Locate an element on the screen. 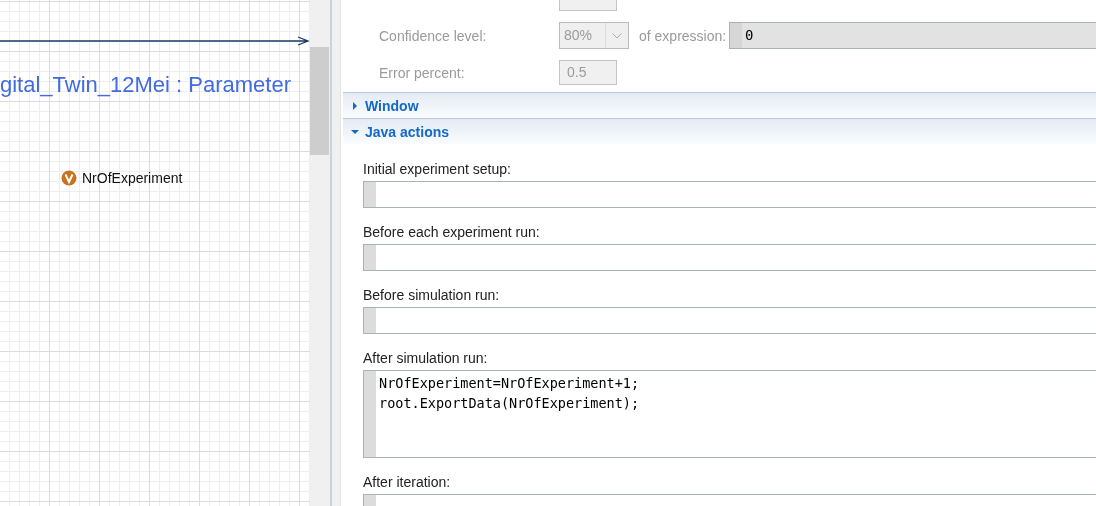 The width and height of the screenshot is (1096, 506). field-label: Initial experiment setup: is located at coordinates (437, 169).